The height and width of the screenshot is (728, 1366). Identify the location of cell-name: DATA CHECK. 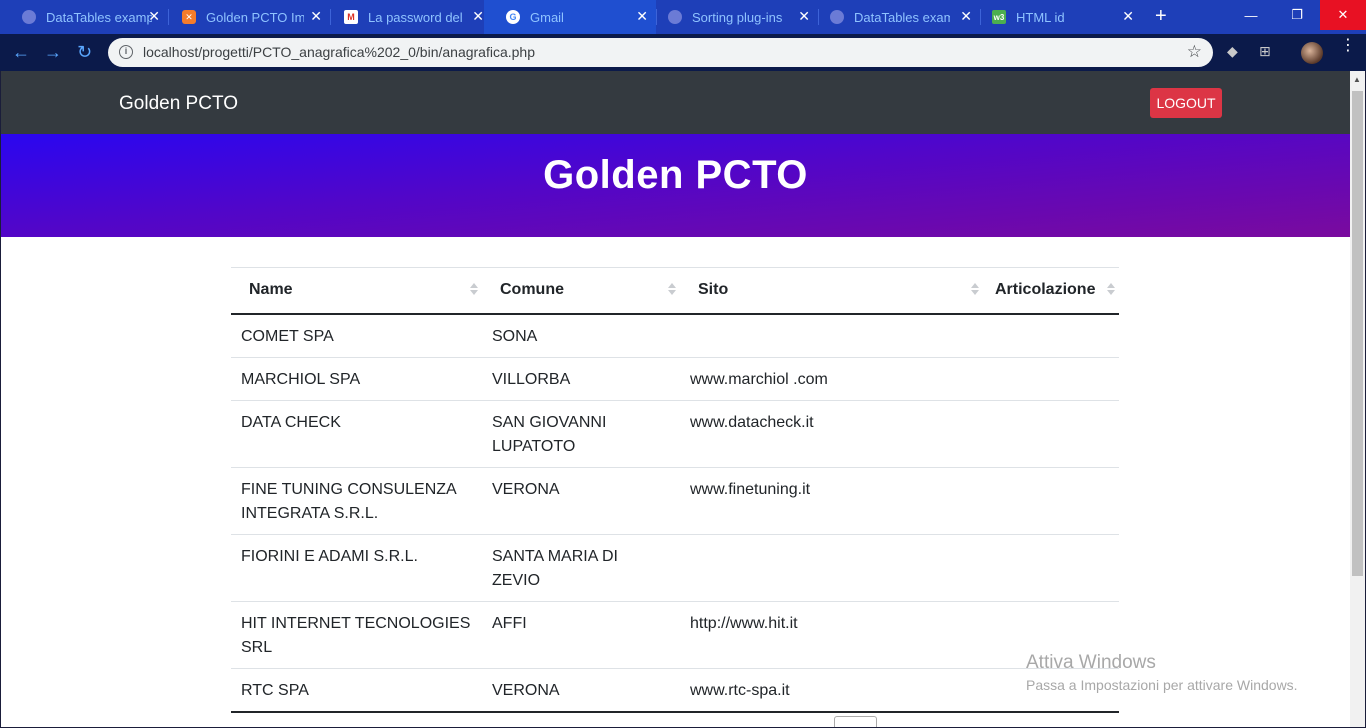
(356, 433).